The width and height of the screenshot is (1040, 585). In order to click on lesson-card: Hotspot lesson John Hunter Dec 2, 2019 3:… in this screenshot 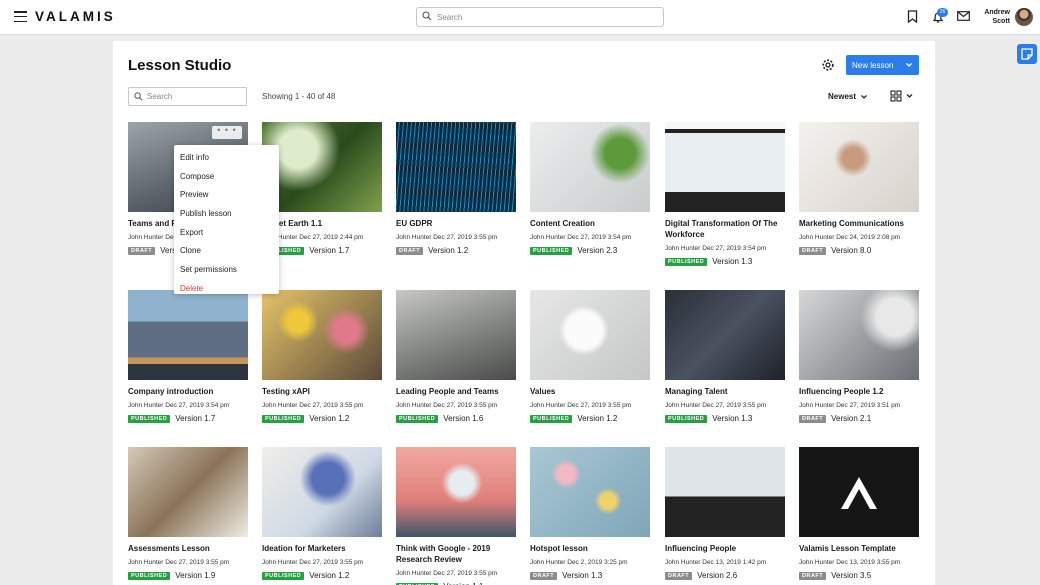, I will do `click(590, 513)`.